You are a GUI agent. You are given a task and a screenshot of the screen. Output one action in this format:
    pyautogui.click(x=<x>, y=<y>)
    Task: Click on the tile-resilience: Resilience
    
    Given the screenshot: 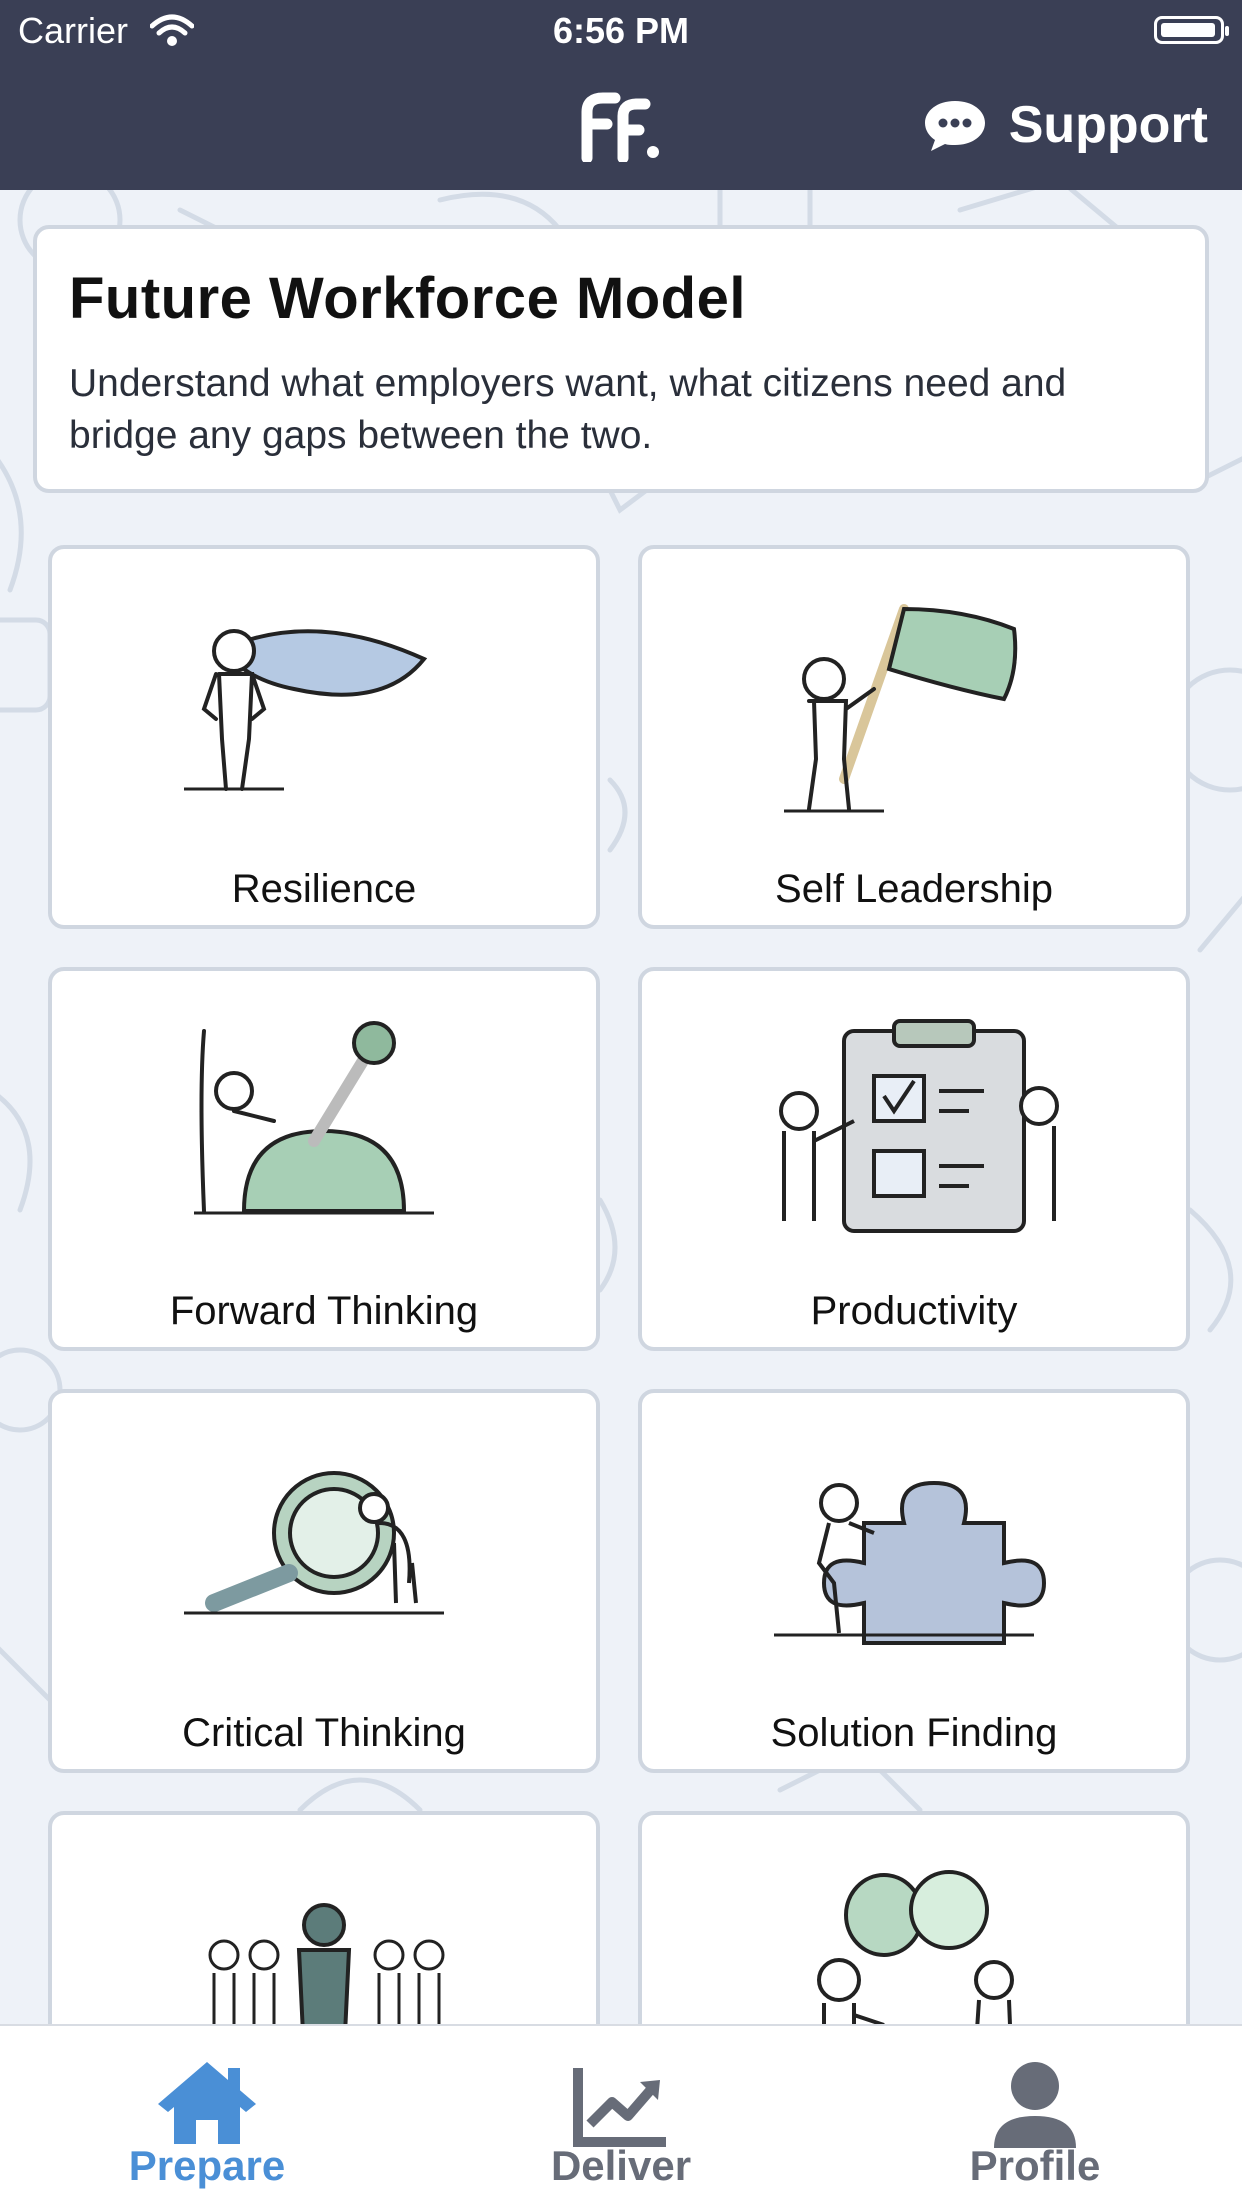 What is the action you would take?
    pyautogui.click(x=324, y=737)
    